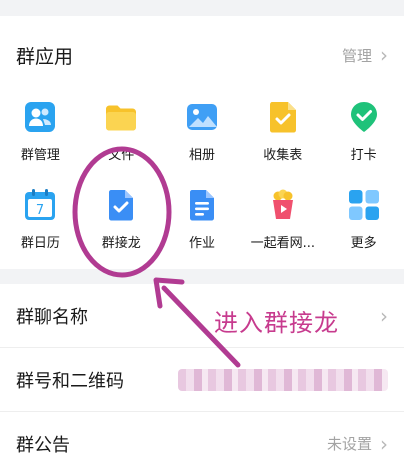  Describe the element at coordinates (70, 381) in the screenshot. I see `group-id-qr-title: 群号和二维码` at that location.